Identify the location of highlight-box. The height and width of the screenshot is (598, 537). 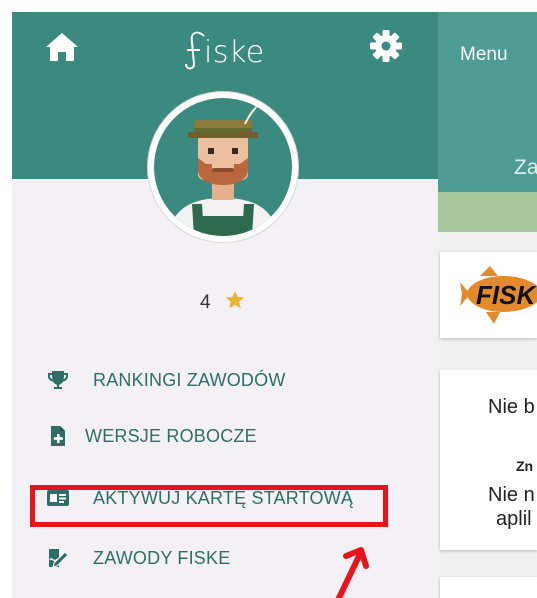
(209, 506).